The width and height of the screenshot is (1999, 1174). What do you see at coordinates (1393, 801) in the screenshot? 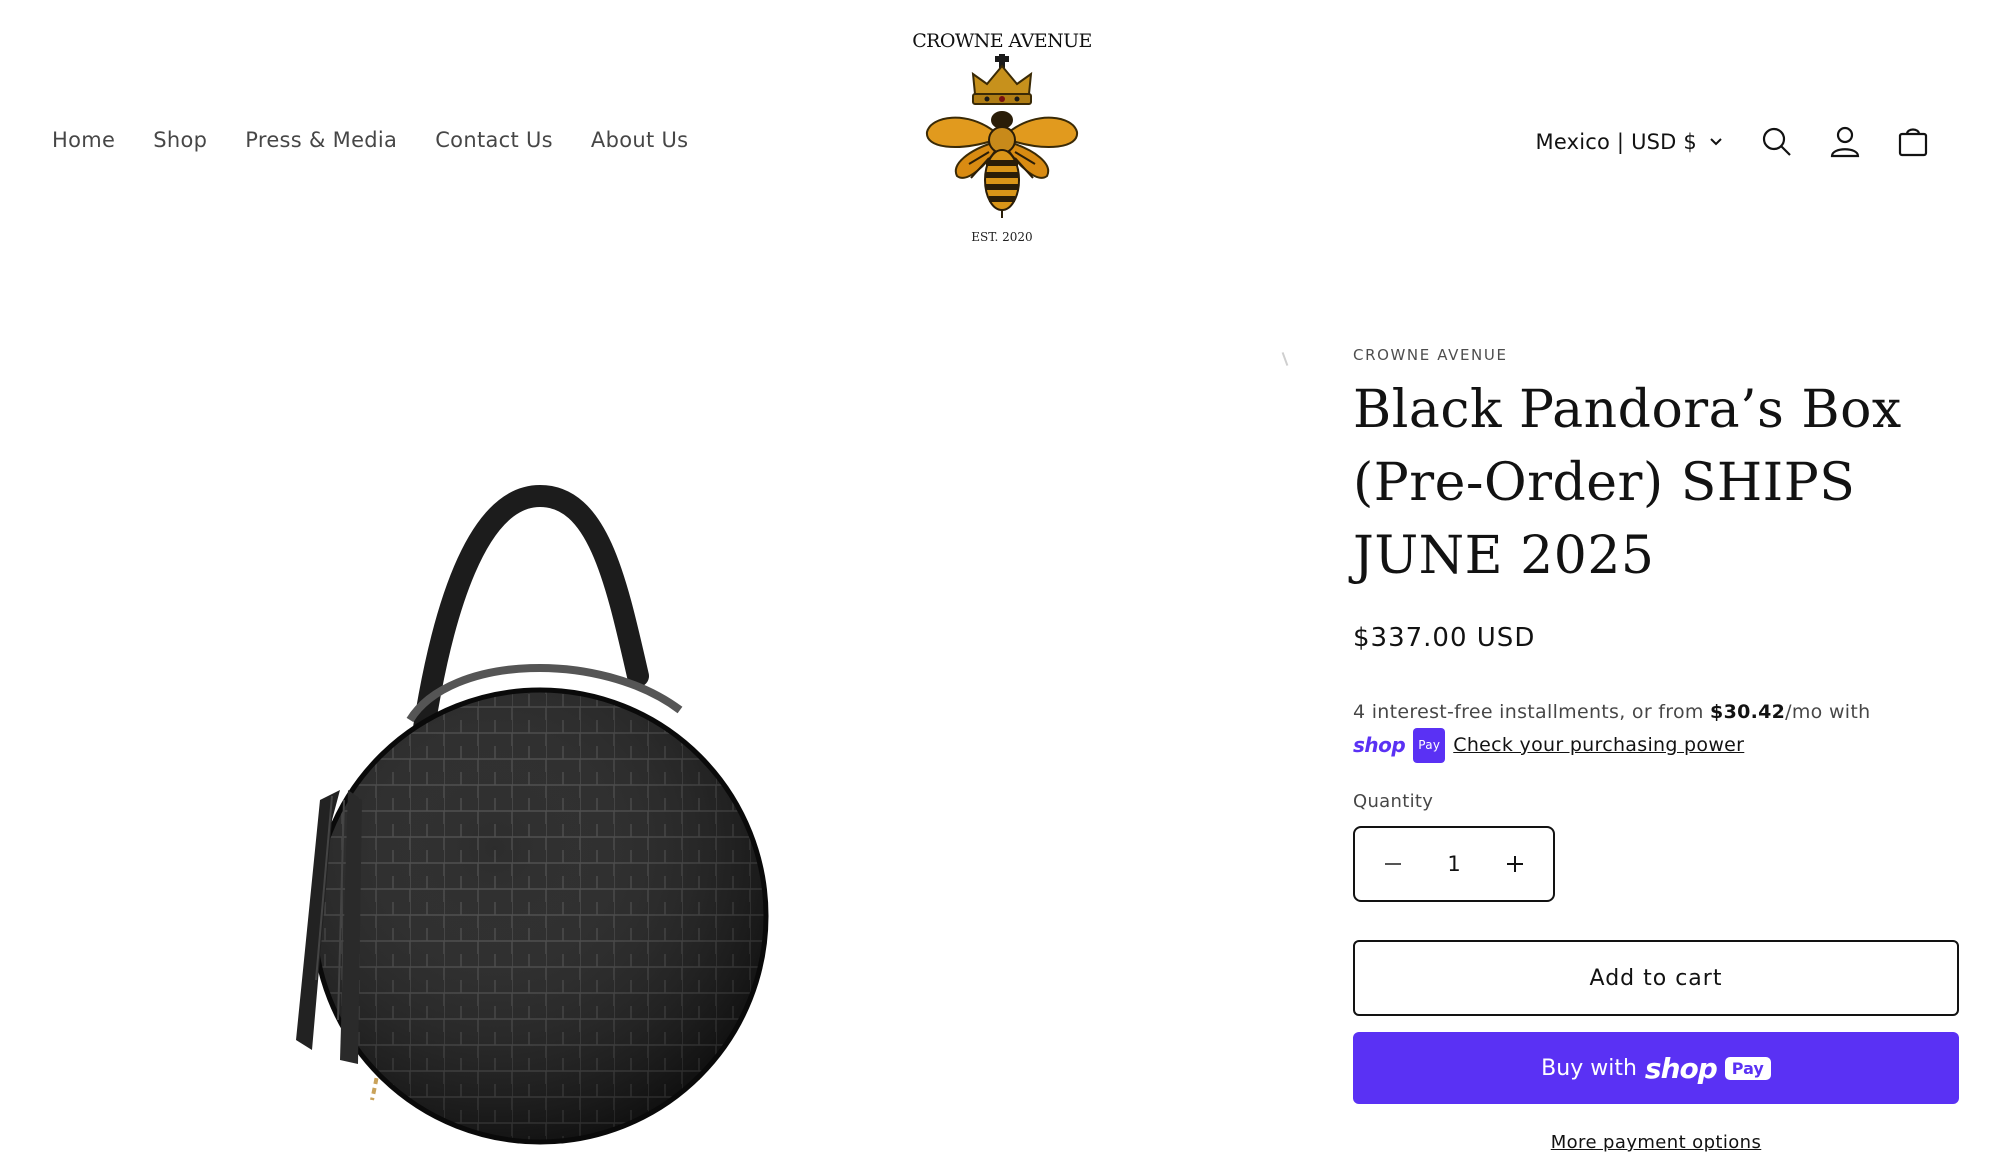
I see `quantity-label: Quantity` at bounding box center [1393, 801].